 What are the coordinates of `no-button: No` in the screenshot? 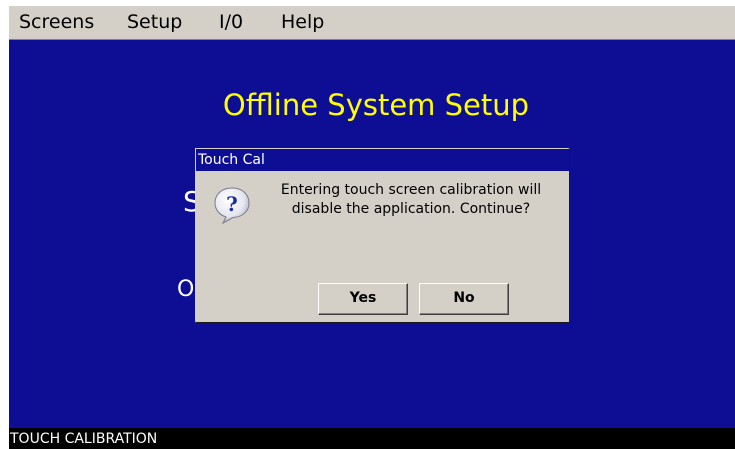 It's located at (464, 299).